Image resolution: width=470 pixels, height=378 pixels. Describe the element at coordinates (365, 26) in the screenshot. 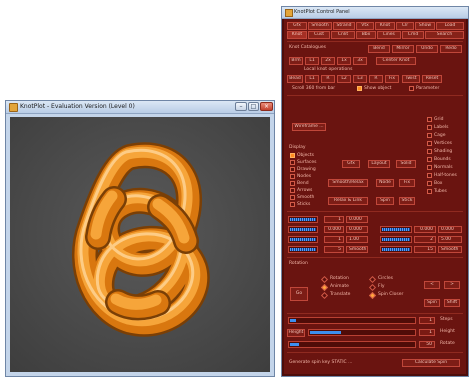

I see `tab-vtx: Vtx` at that location.